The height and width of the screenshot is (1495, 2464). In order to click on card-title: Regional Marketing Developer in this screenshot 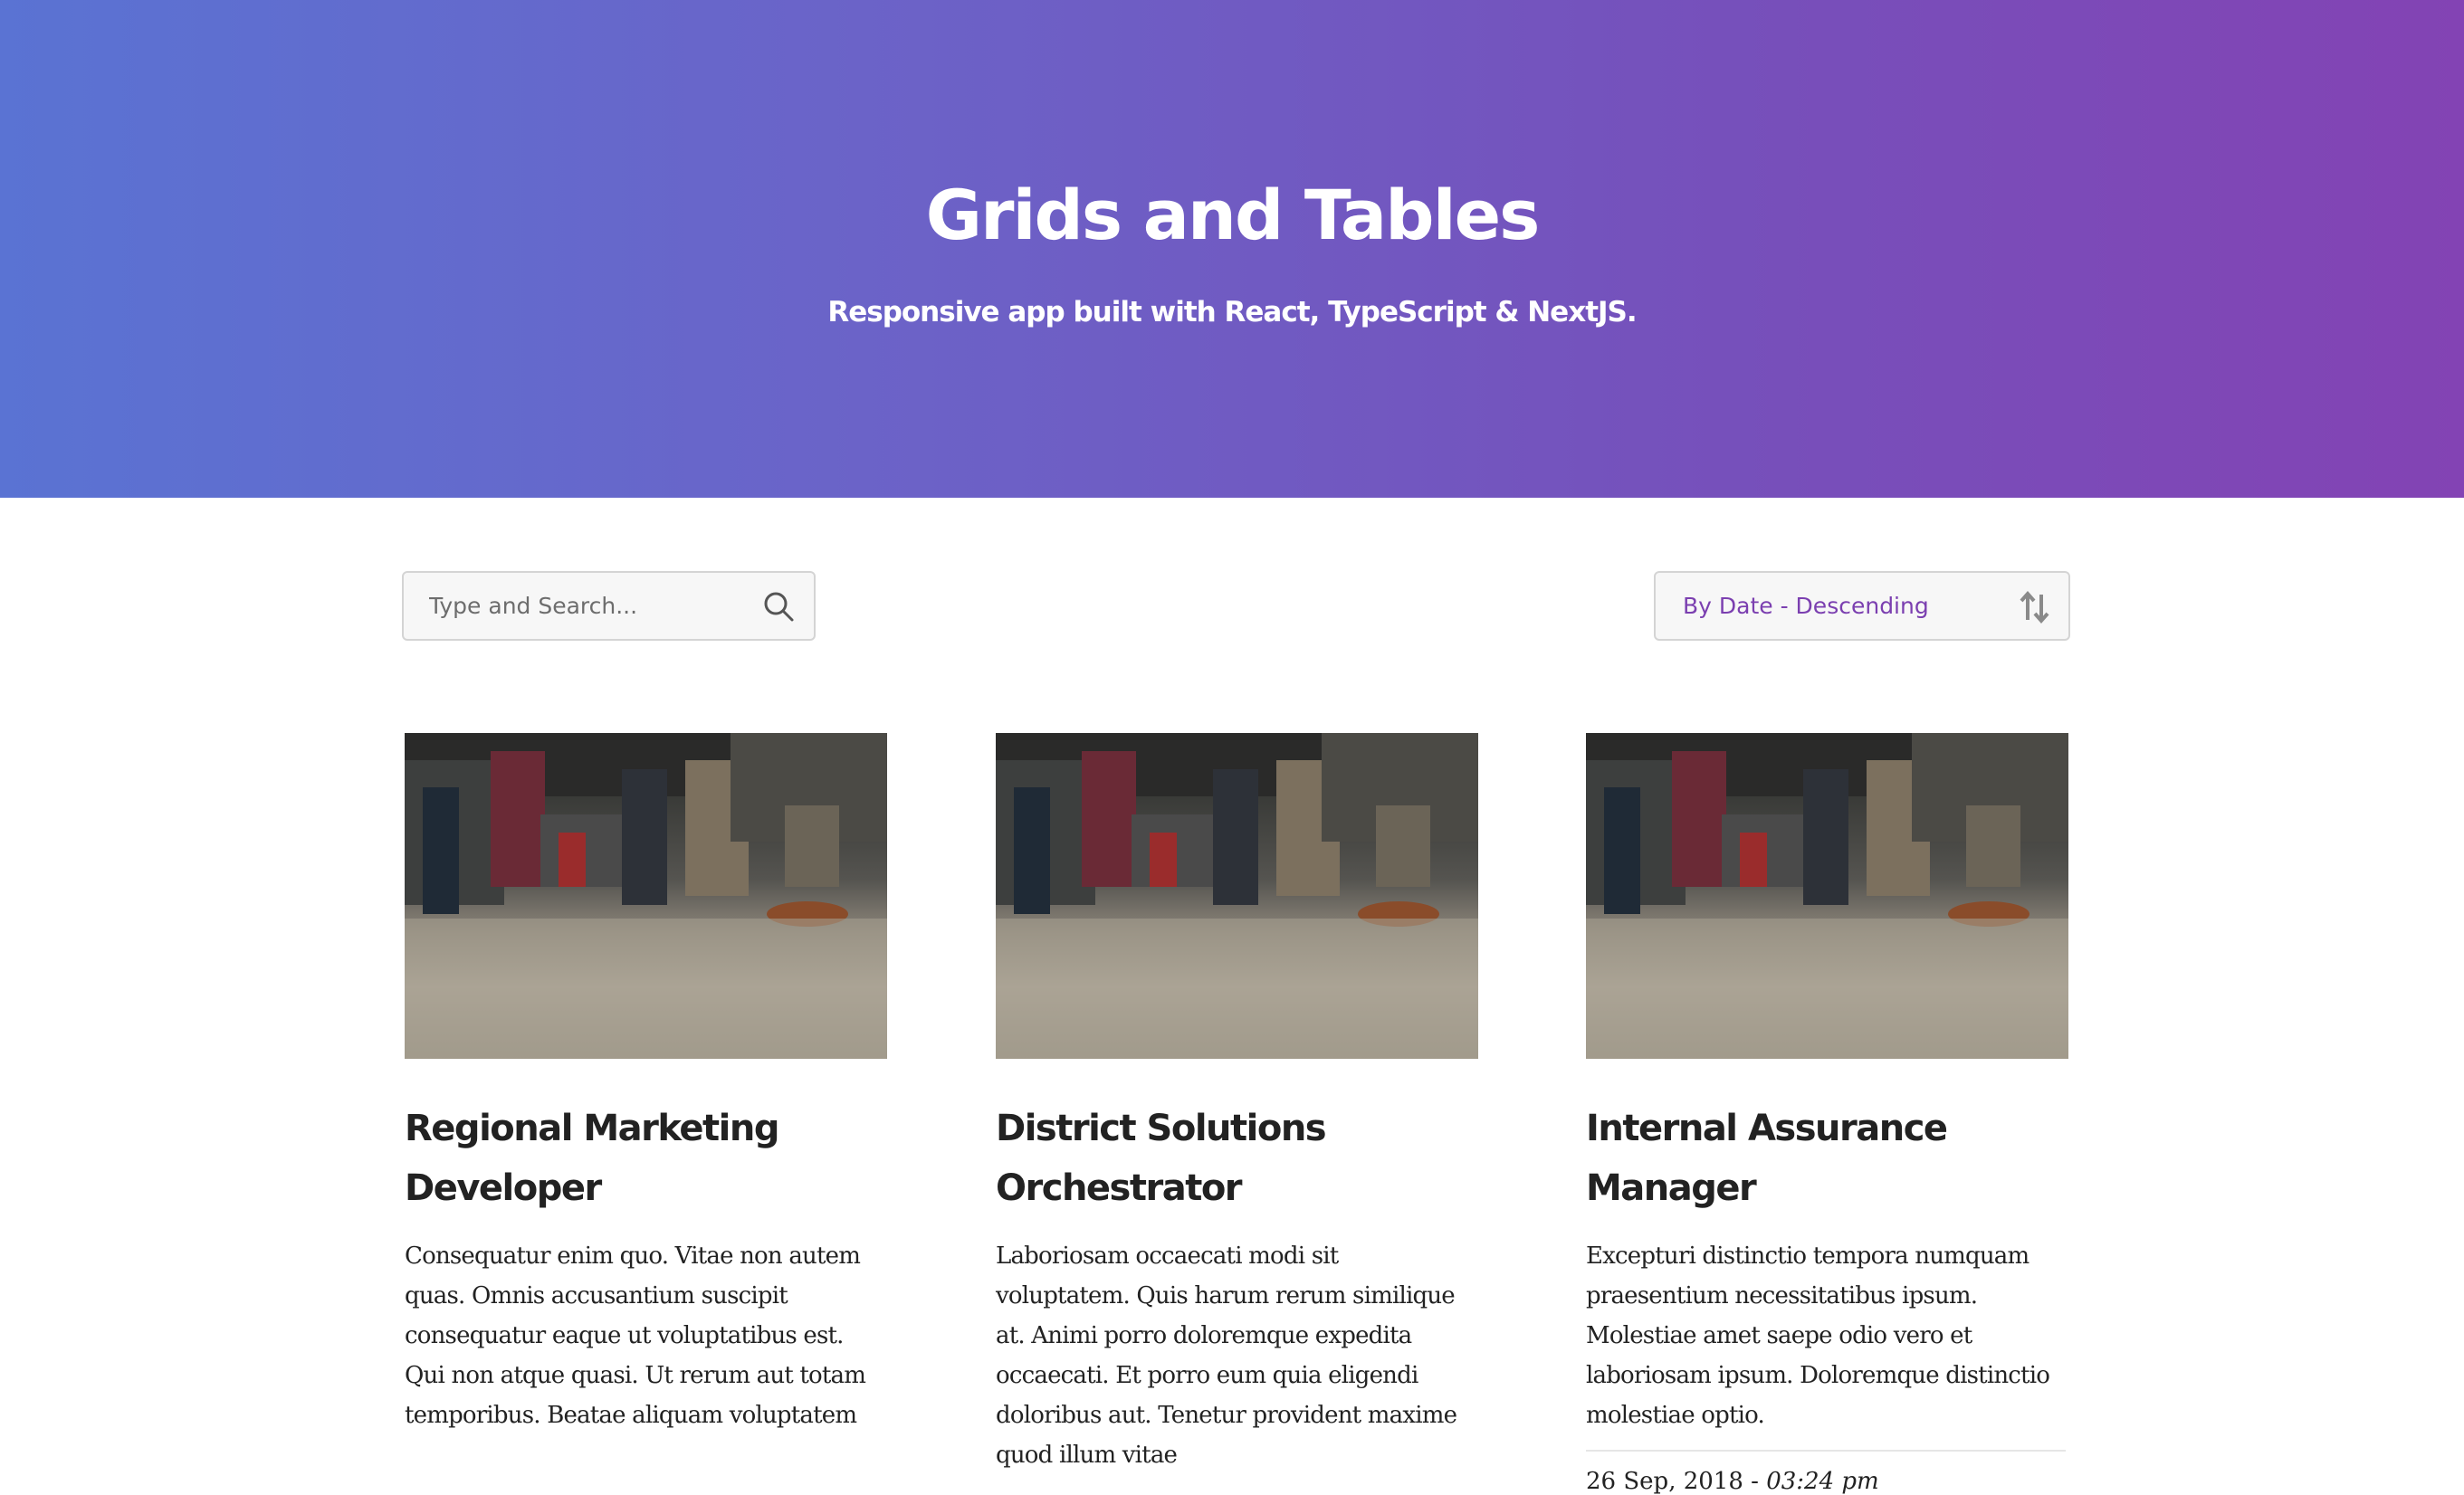, I will do `click(646, 1158)`.